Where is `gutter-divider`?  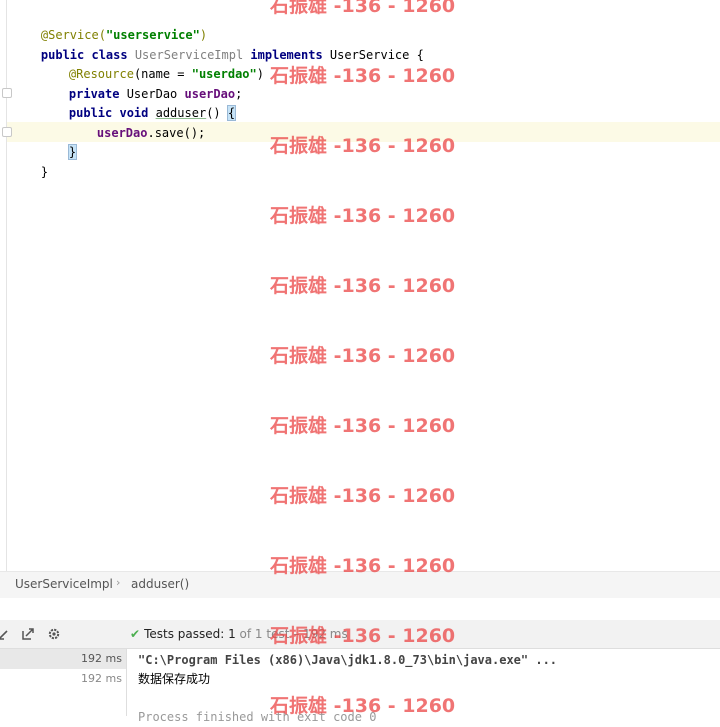 gutter-divider is located at coordinates (6, 285).